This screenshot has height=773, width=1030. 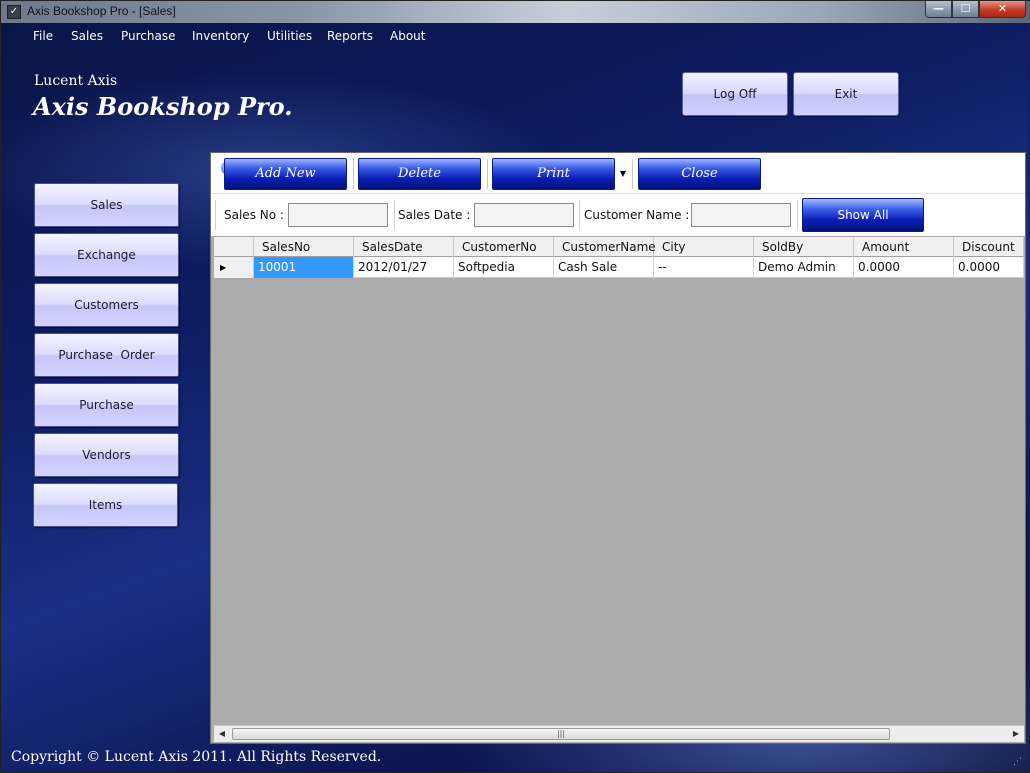 I want to click on app-icon: ✓, so click(x=14, y=12).